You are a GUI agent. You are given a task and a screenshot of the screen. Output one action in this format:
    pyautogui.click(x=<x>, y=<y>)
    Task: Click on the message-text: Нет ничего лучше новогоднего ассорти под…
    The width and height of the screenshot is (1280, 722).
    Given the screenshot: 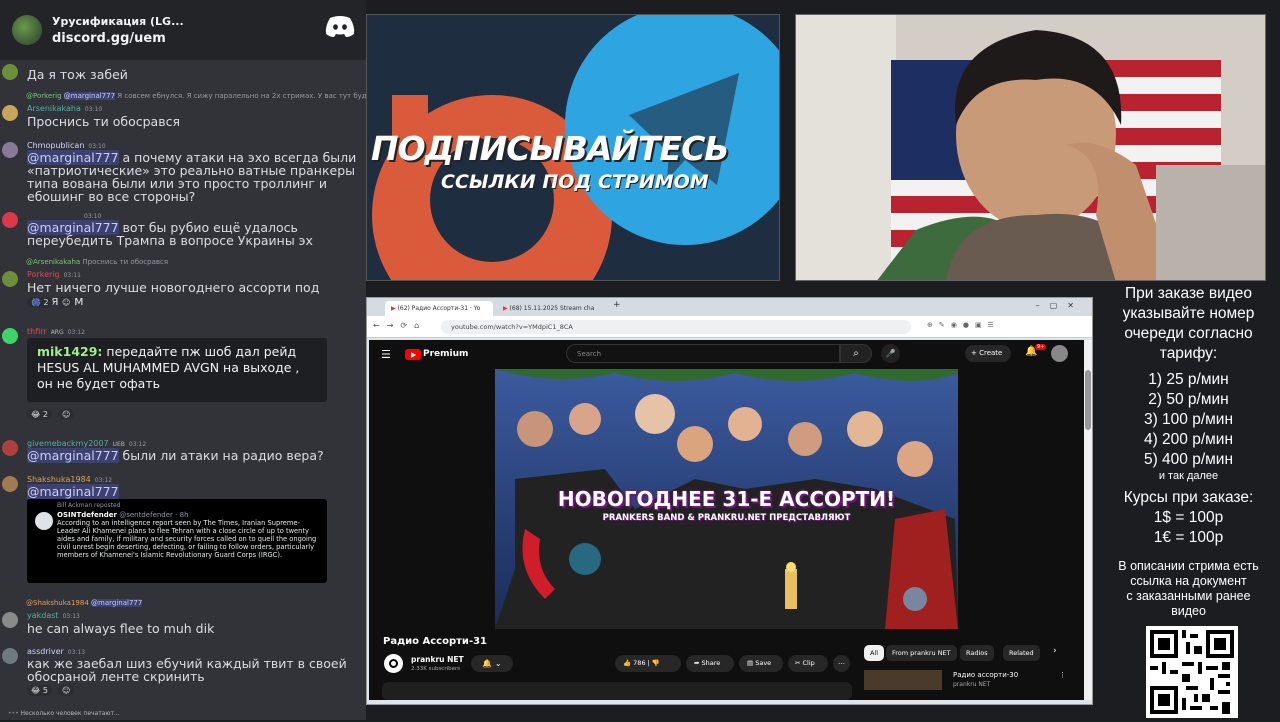 What is the action you would take?
    pyautogui.click(x=173, y=294)
    